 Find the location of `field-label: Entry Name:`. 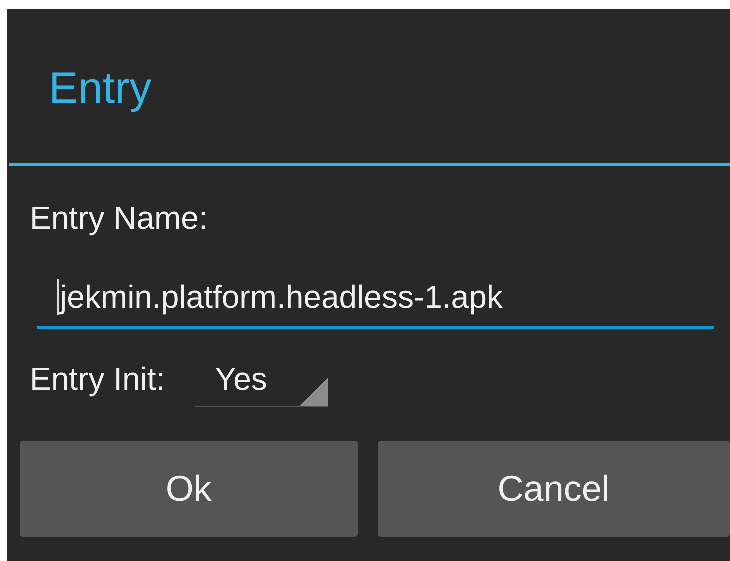

field-label: Entry Name: is located at coordinates (119, 218).